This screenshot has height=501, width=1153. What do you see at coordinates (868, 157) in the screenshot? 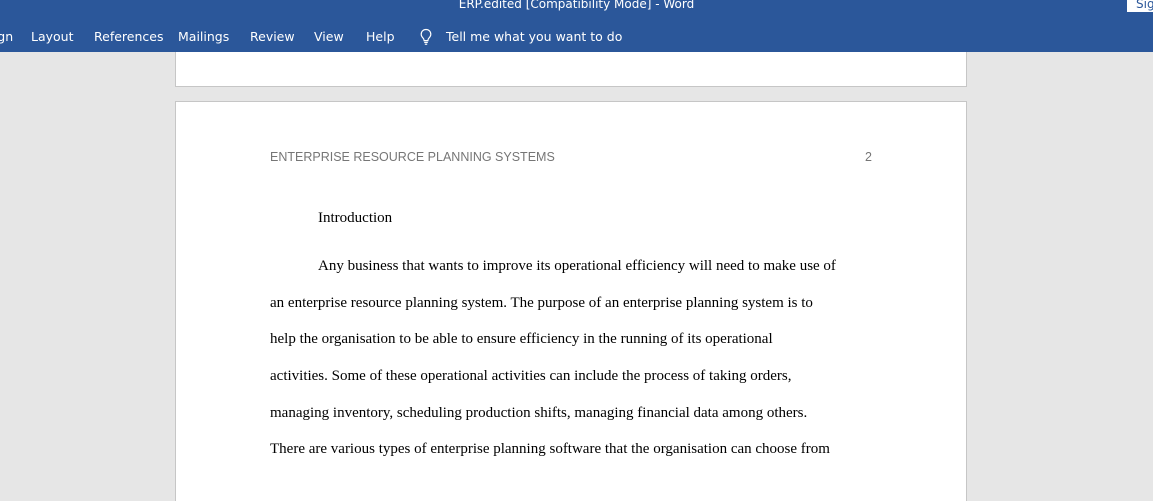
I see `page-number: 2` at bounding box center [868, 157].